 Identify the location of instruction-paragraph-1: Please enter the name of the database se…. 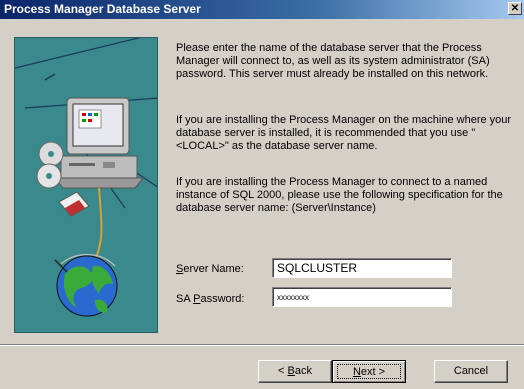
(333, 61).